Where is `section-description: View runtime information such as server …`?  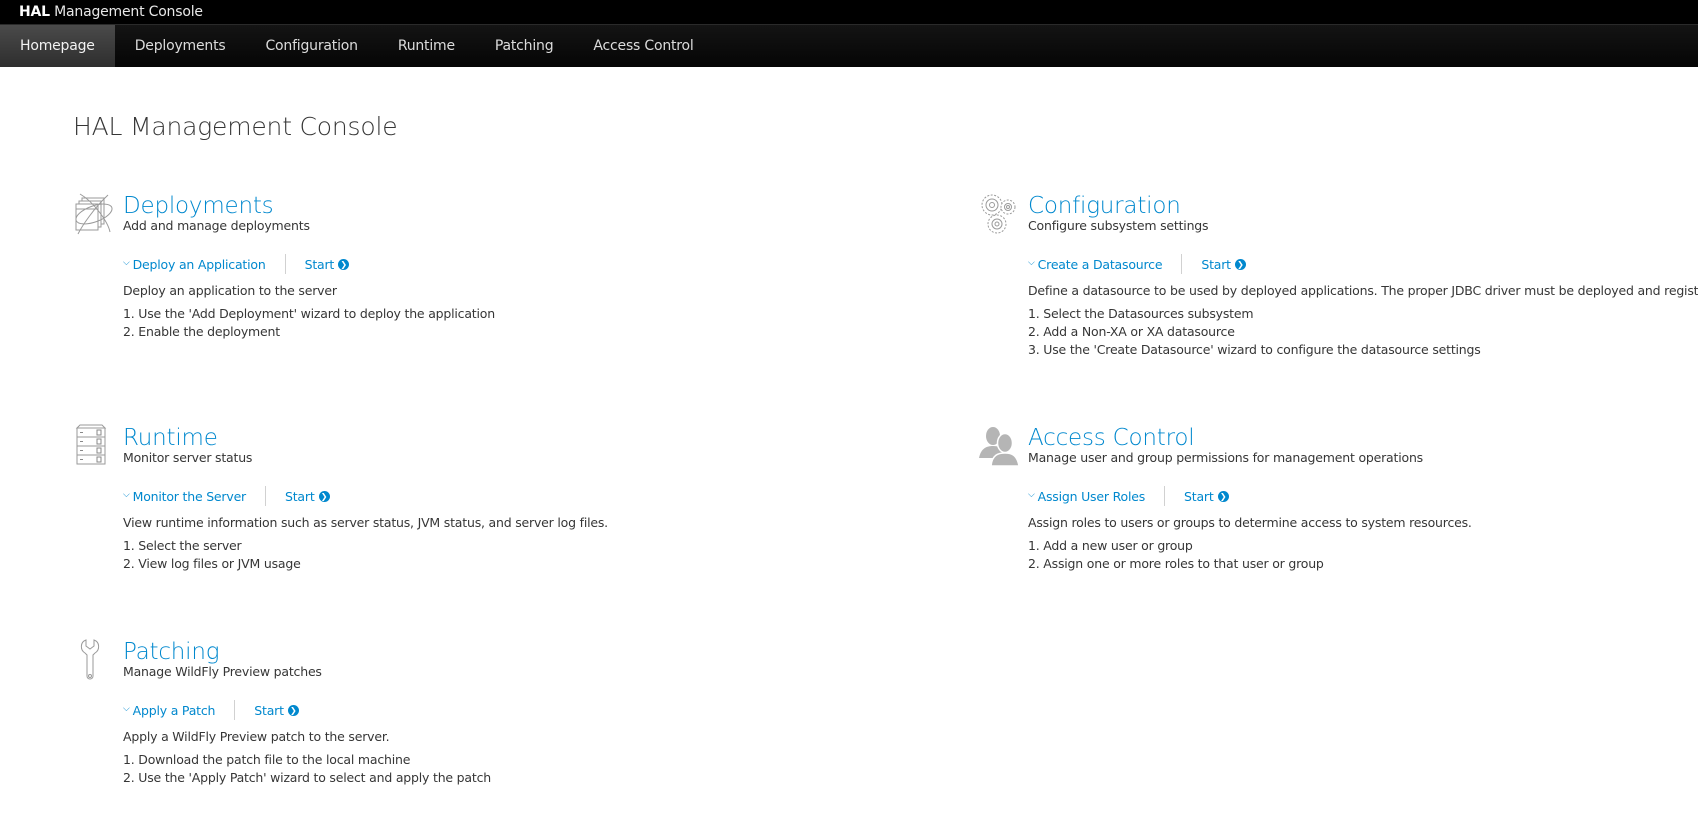
section-description: View runtime information such as server … is located at coordinates (365, 522).